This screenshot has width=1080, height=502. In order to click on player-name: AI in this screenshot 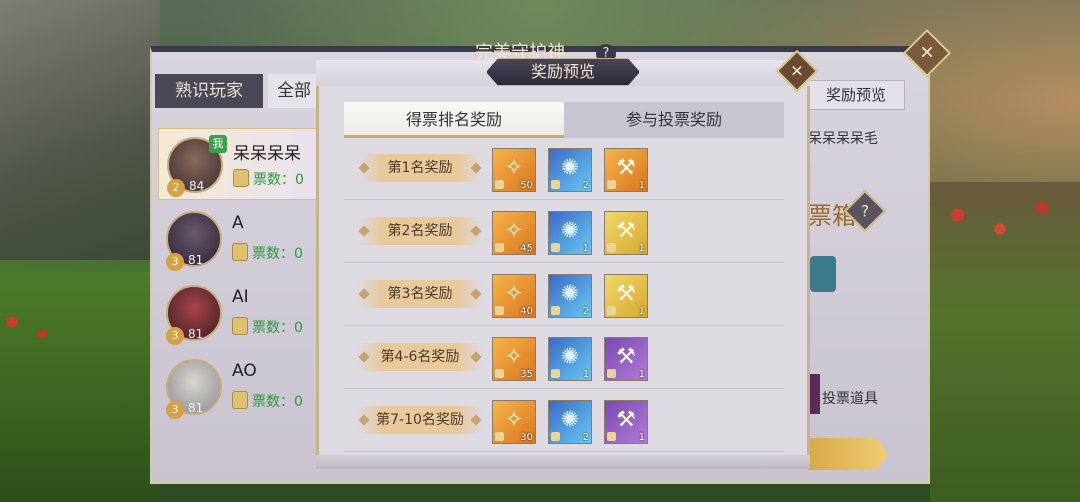, I will do `click(240, 297)`.